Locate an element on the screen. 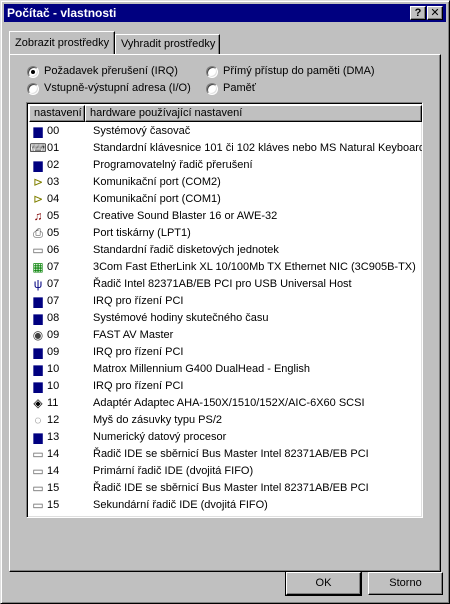  ok-button: OK is located at coordinates (323, 583).